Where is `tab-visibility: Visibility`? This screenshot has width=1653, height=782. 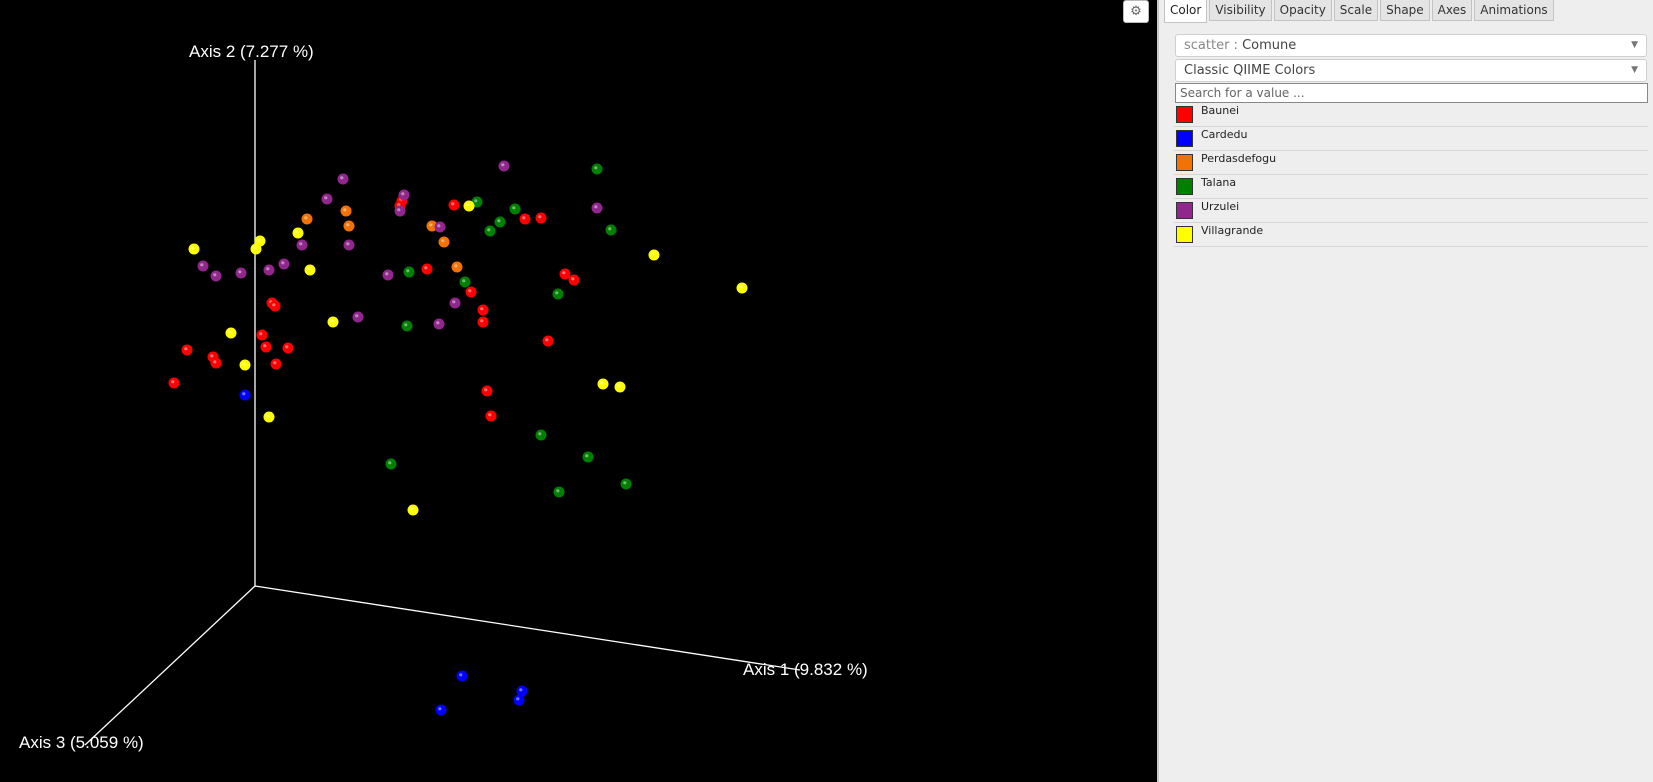 tab-visibility: Visibility is located at coordinates (1240, 10).